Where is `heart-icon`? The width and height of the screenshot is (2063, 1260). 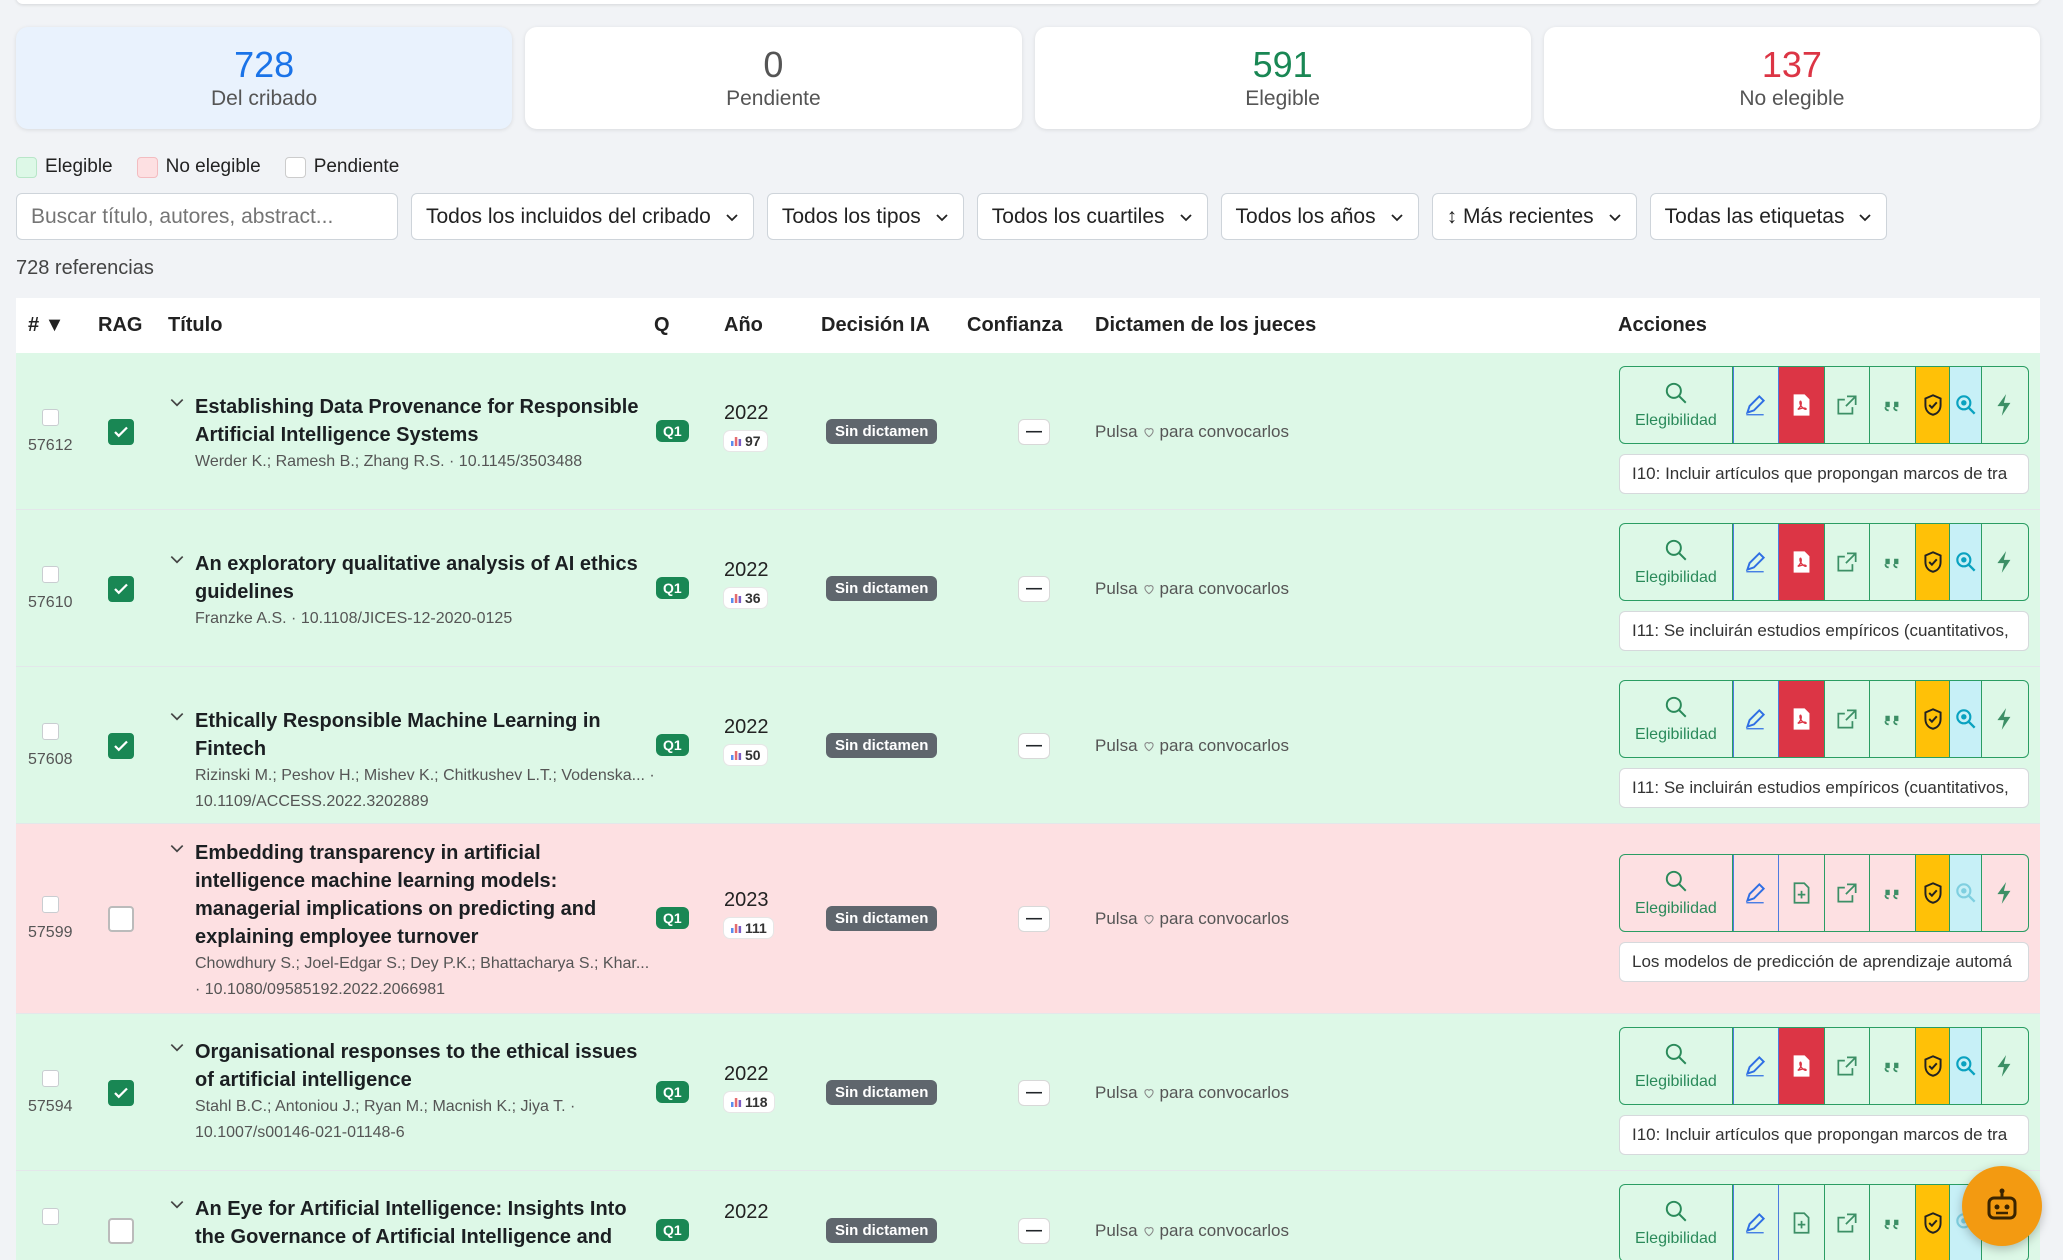 heart-icon is located at coordinates (1148, 1232).